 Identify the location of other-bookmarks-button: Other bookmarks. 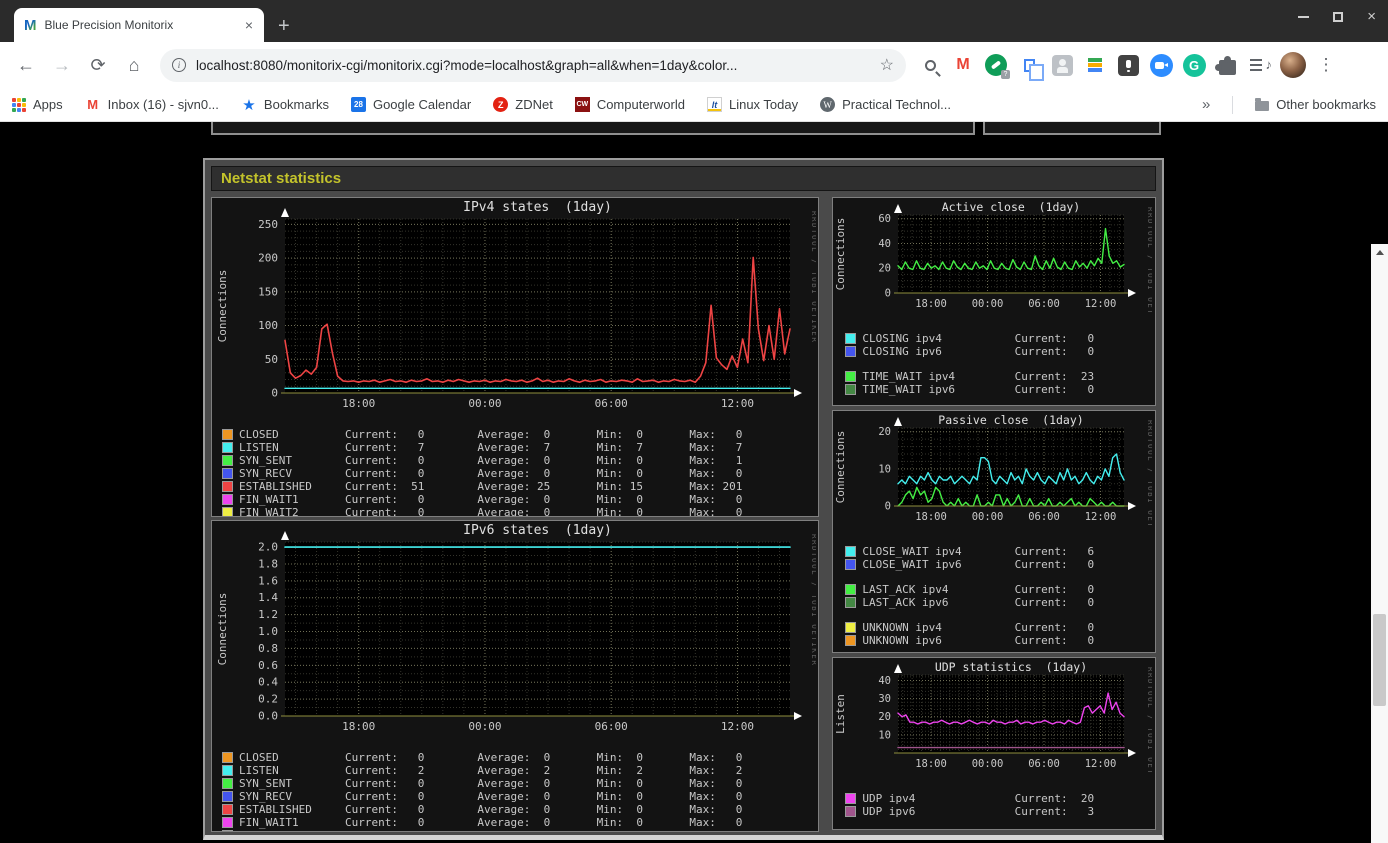
(1315, 104).